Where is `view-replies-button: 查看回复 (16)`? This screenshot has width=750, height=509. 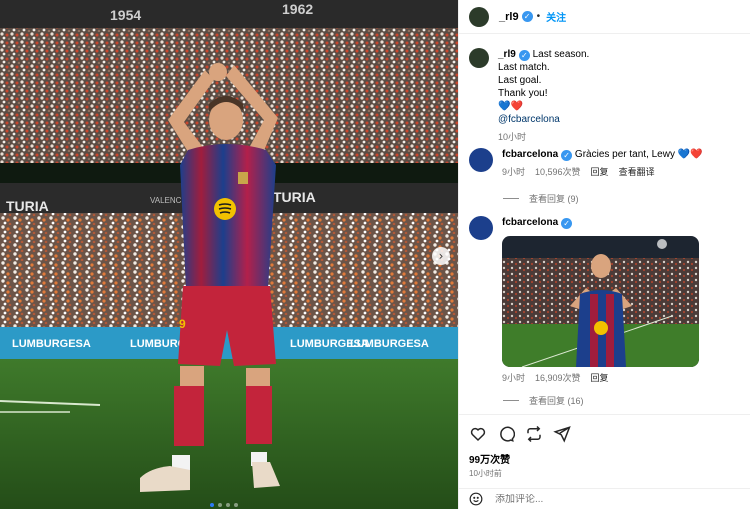 view-replies-button: 查看回复 (16) is located at coordinates (543, 400).